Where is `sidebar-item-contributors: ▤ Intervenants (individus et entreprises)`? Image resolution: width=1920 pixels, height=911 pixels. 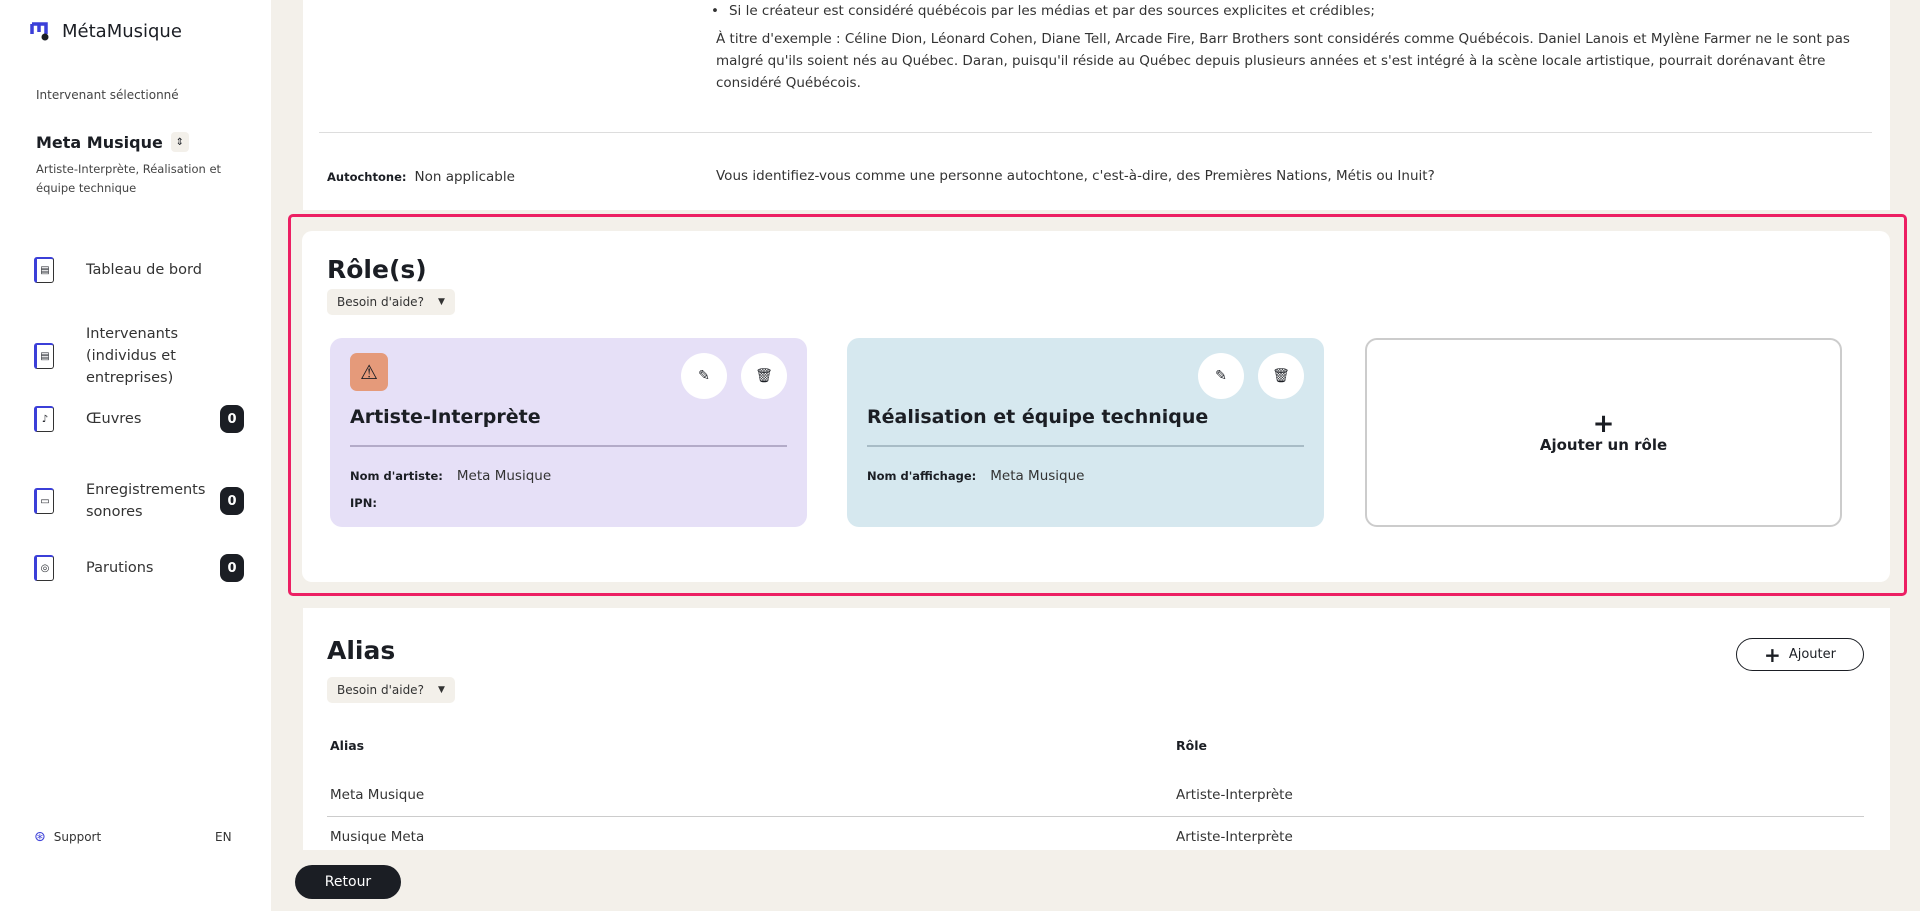
sidebar-item-contributors: ▤ Intervenants (individus et entreprises) is located at coordinates (139, 356).